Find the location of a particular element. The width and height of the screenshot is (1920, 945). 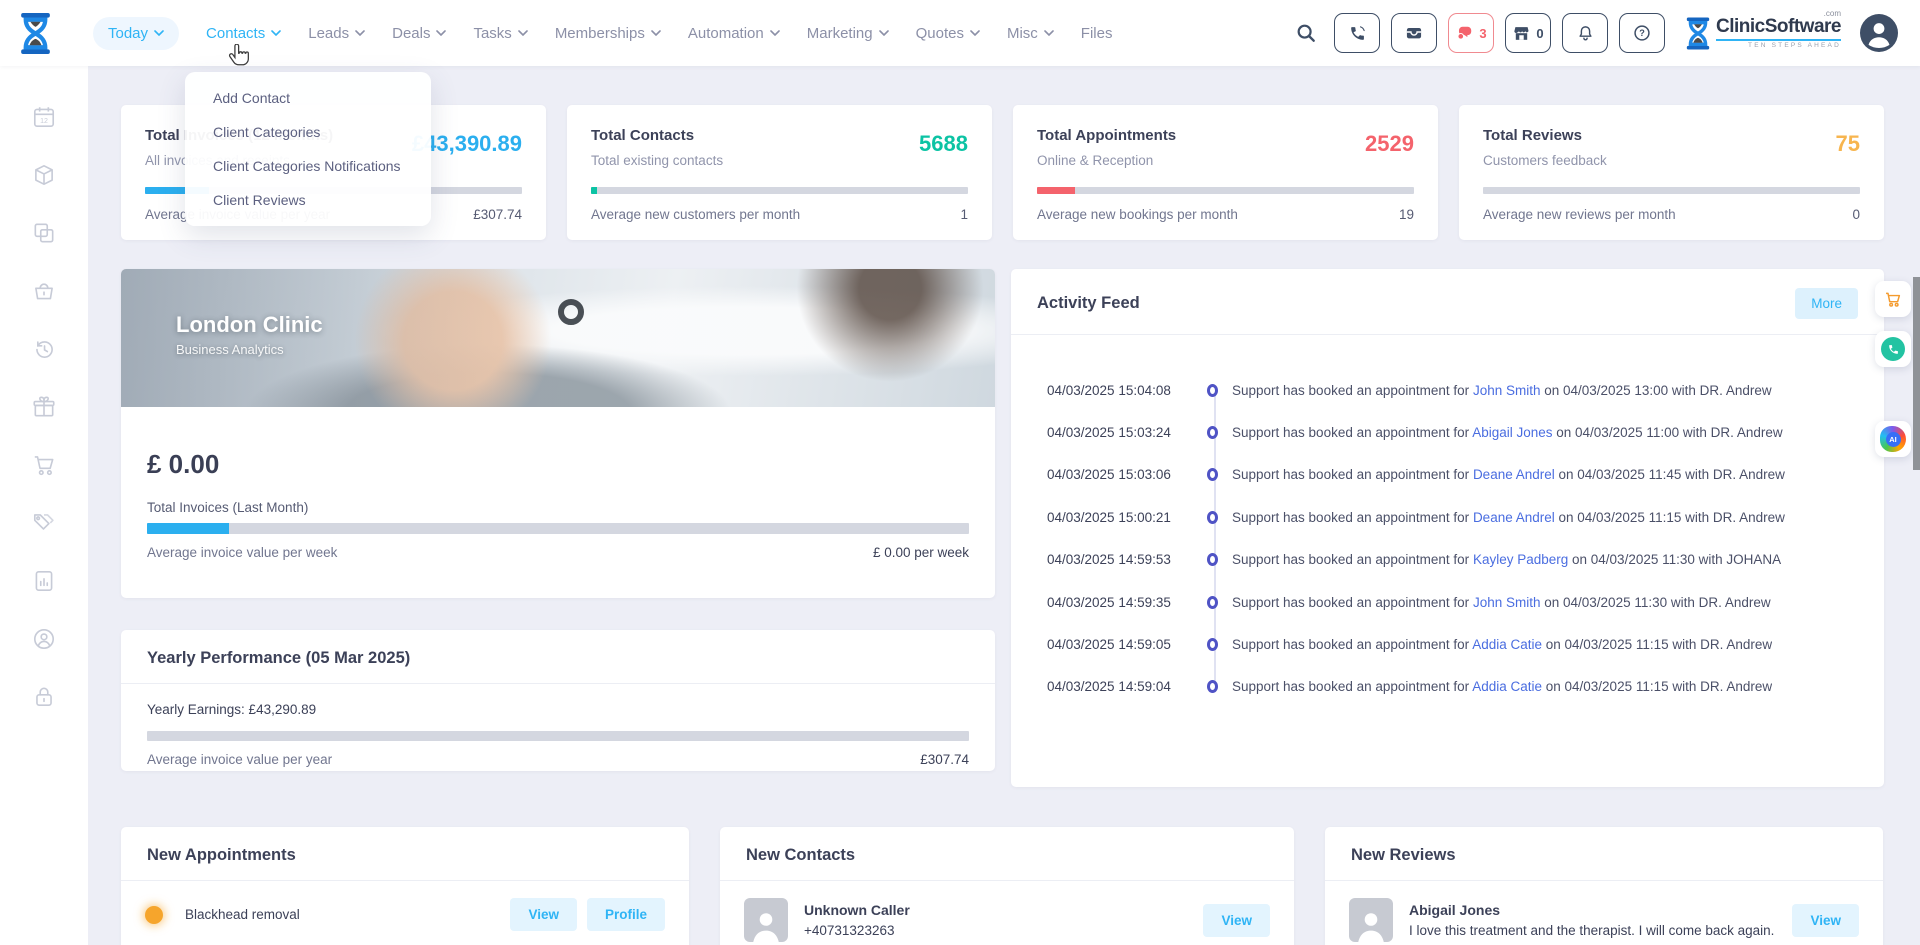

copy-icon is located at coordinates (44, 233).